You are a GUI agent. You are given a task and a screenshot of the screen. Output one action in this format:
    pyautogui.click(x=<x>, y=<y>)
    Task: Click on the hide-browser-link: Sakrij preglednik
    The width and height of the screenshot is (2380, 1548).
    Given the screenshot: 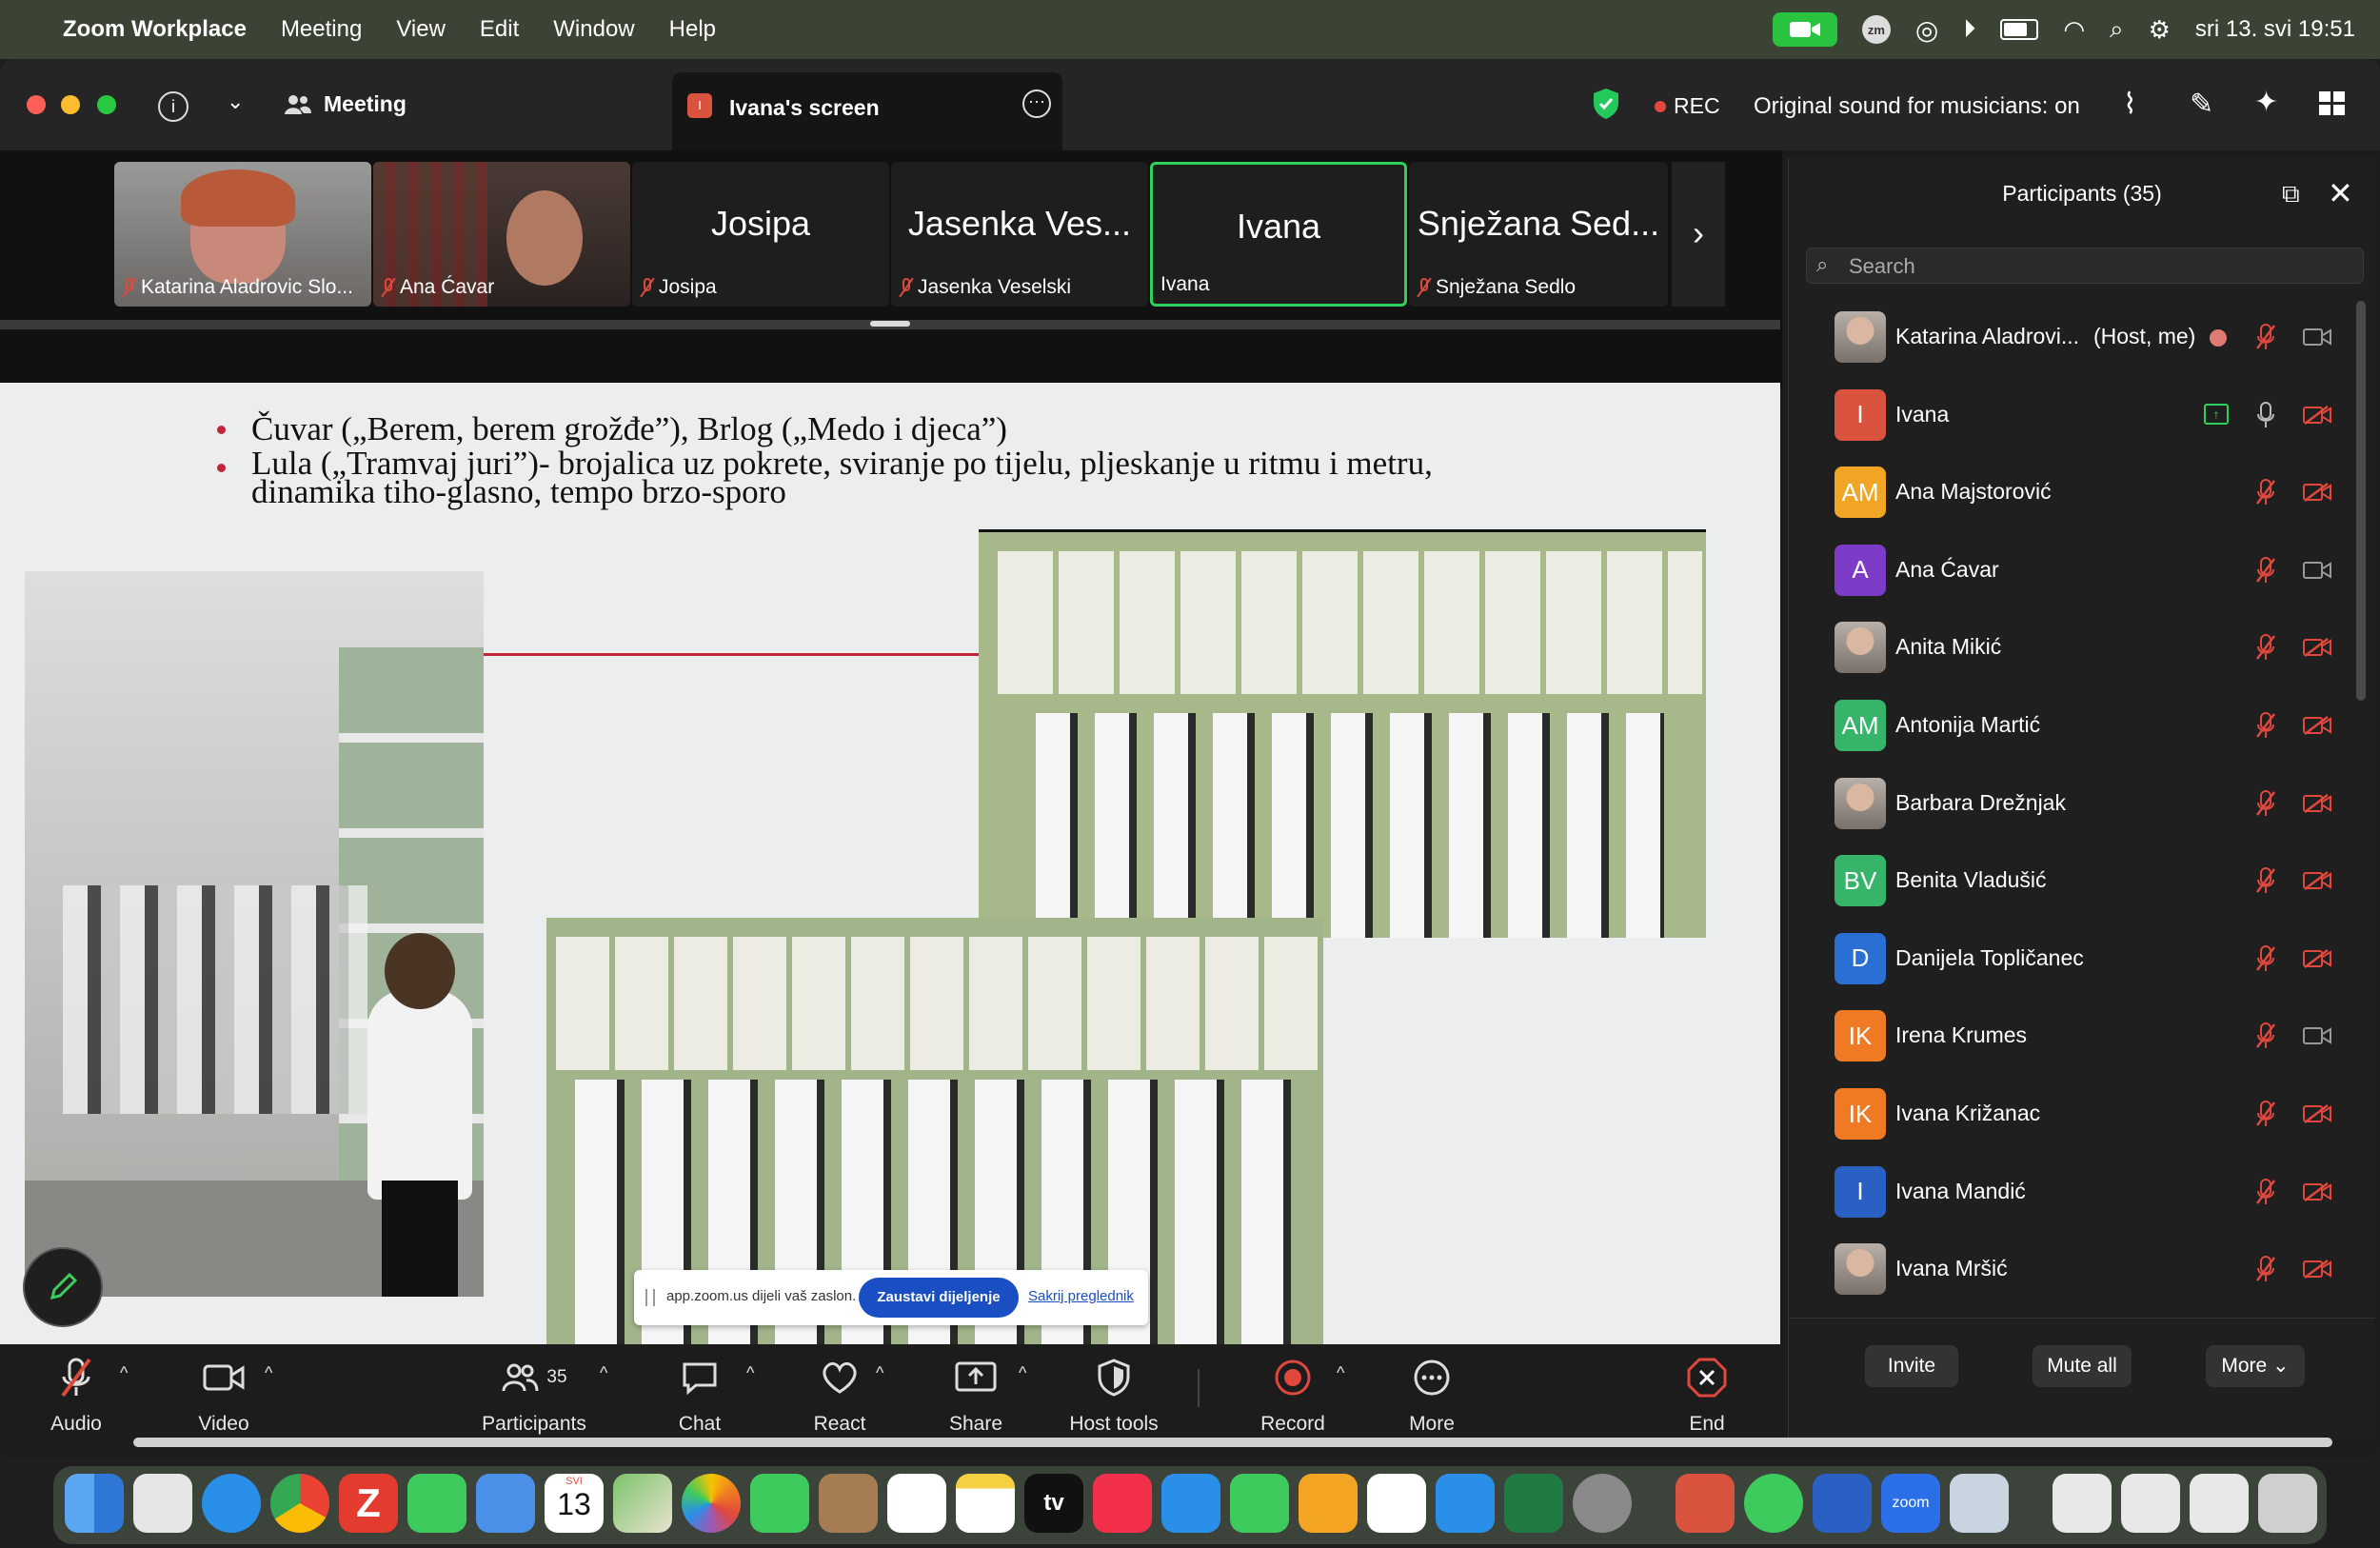 What is the action you would take?
    pyautogui.click(x=1081, y=1296)
    